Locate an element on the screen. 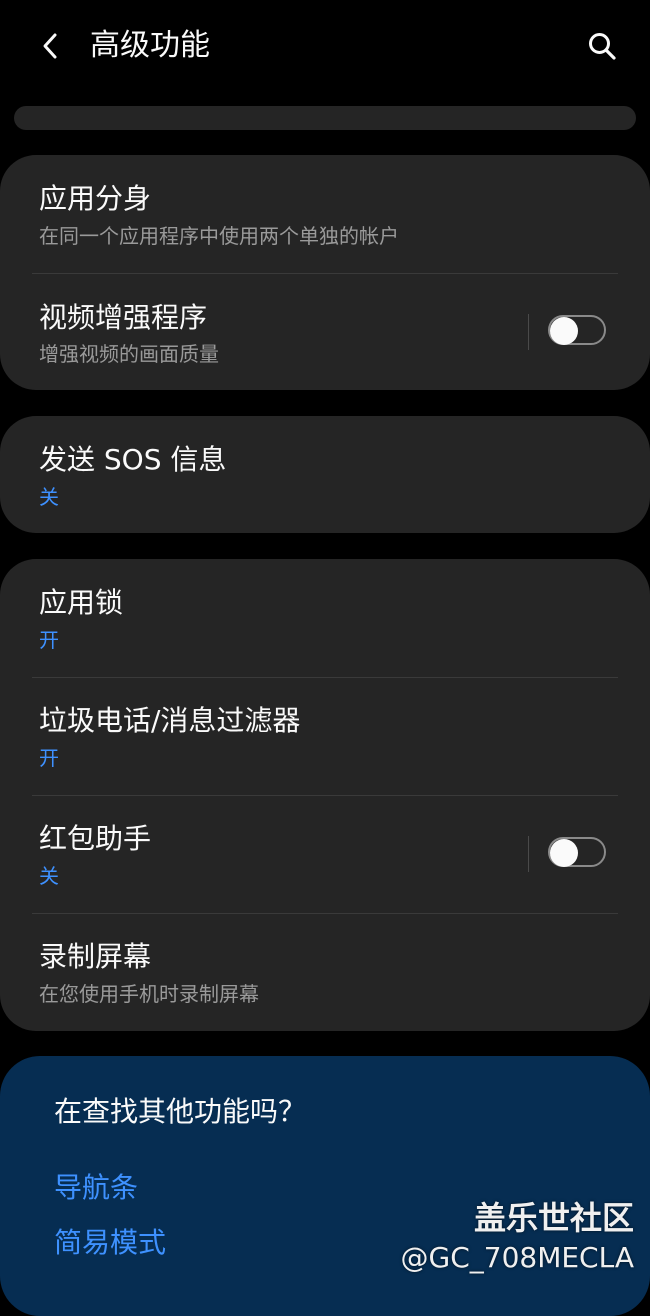 The width and height of the screenshot is (650, 1316). watermark-user: @GC_708MECLA is located at coordinates (517, 1257).